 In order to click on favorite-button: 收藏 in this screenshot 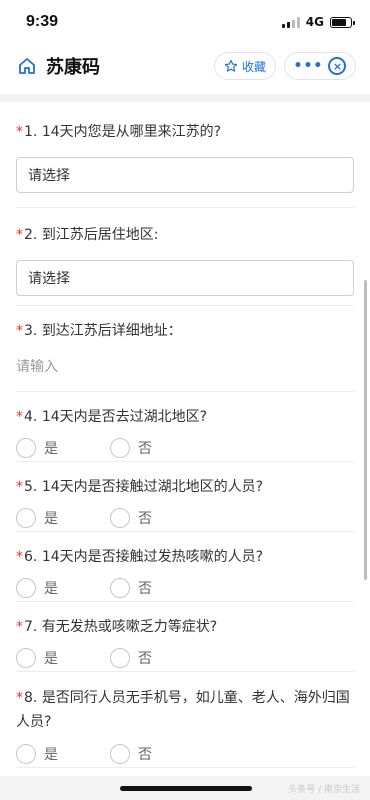, I will do `click(244, 66)`.